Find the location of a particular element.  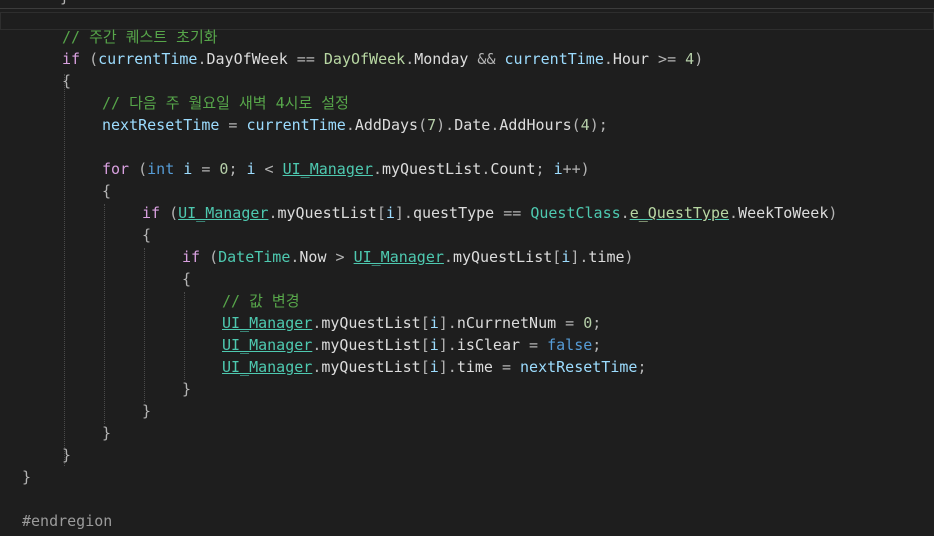

code-token: DateTime is located at coordinates (254, 257).